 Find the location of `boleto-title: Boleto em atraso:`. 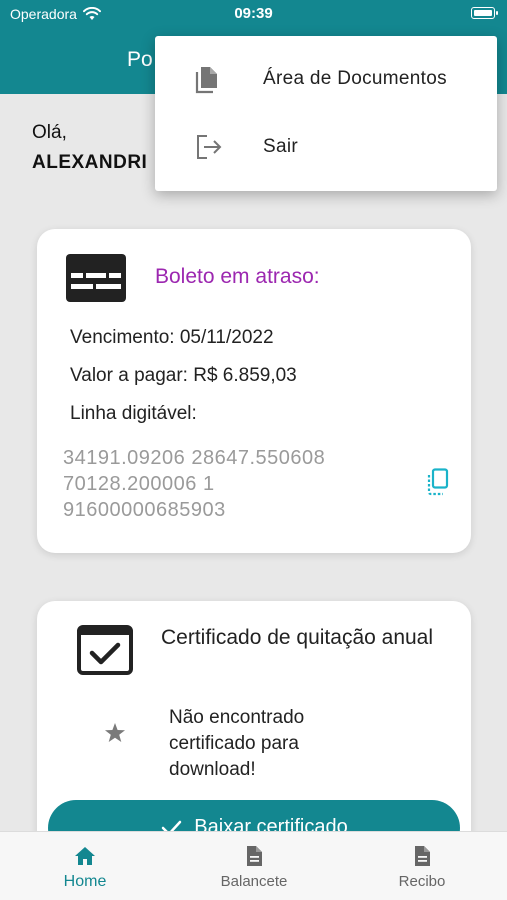

boleto-title: Boleto em atraso: is located at coordinates (237, 276).